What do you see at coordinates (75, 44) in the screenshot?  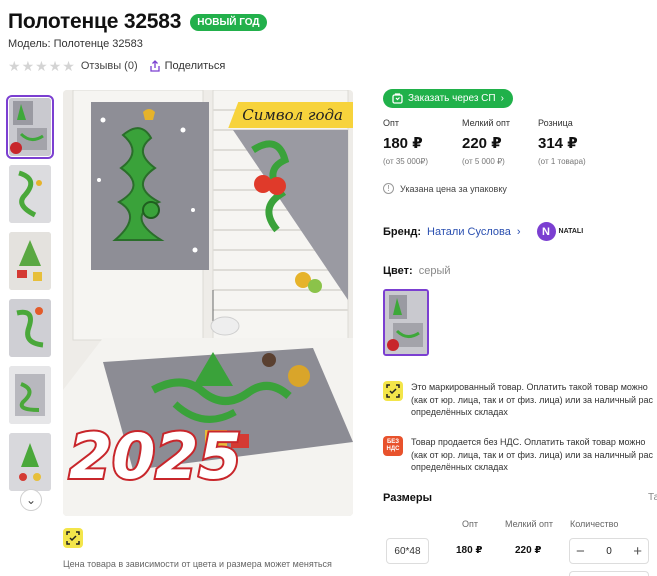 I see `model-text: Модель: Полотенце 32583` at bounding box center [75, 44].